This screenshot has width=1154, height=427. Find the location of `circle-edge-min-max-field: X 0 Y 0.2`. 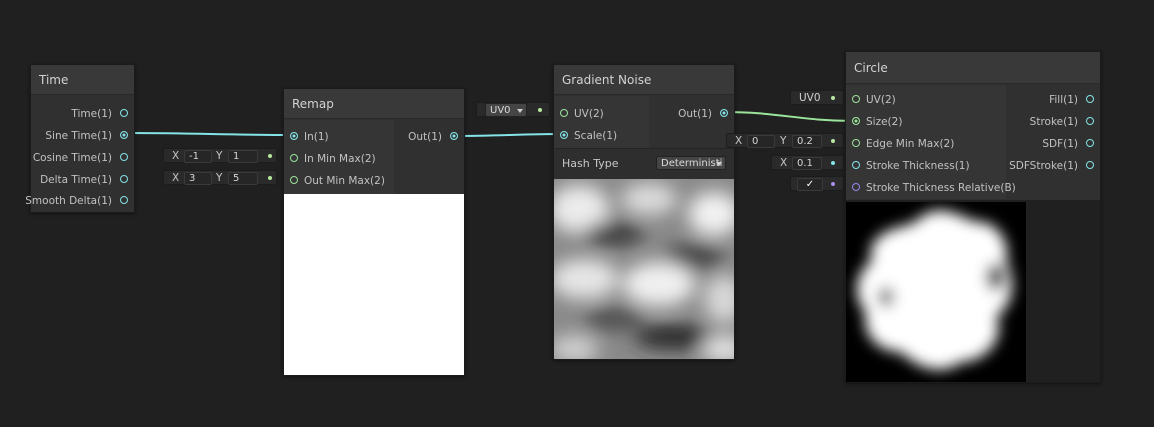

circle-edge-min-max-field: X 0 Y 0.2 is located at coordinates (785, 140).